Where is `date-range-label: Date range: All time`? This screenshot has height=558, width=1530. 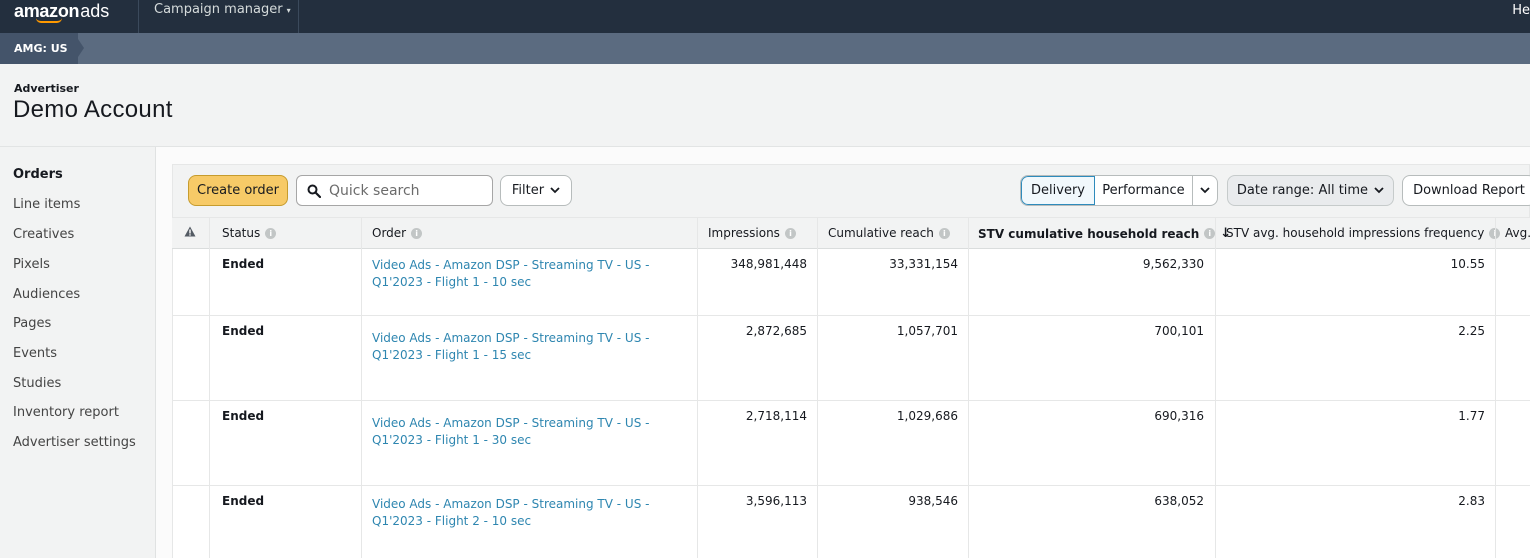 date-range-label: Date range: All time is located at coordinates (1302, 190).